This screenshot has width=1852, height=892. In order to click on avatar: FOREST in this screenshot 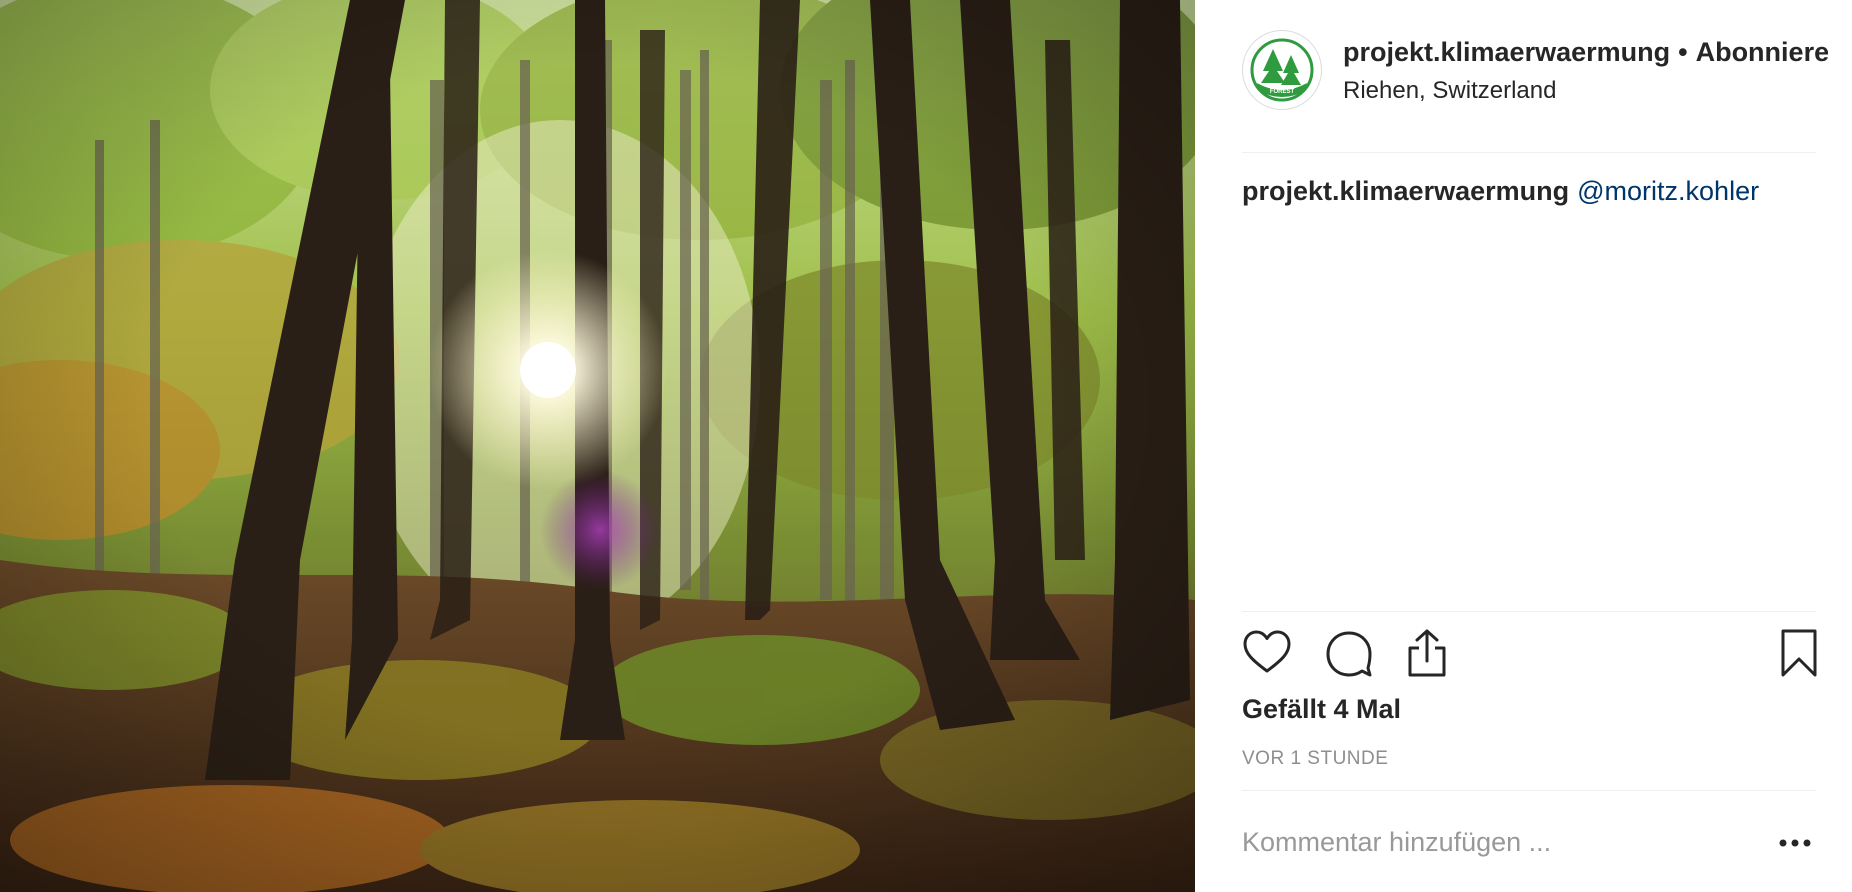, I will do `click(1282, 70)`.